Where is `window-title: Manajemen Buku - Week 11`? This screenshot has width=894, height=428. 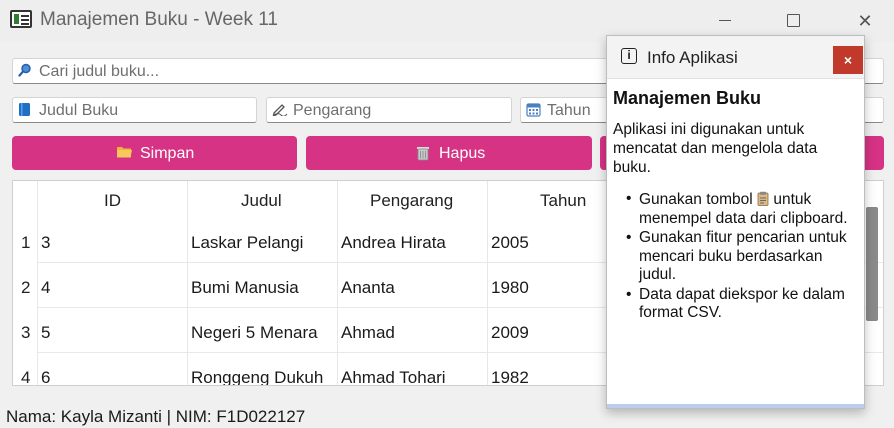
window-title: Manajemen Buku - Week 11 is located at coordinates (159, 19).